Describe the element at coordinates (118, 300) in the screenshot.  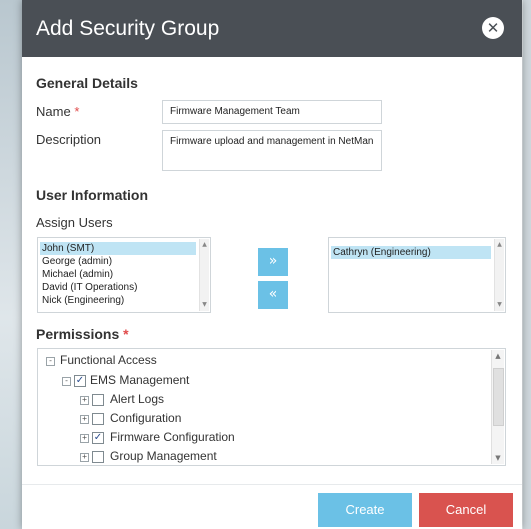
I see `list-item: Nick (Engineering)` at that location.